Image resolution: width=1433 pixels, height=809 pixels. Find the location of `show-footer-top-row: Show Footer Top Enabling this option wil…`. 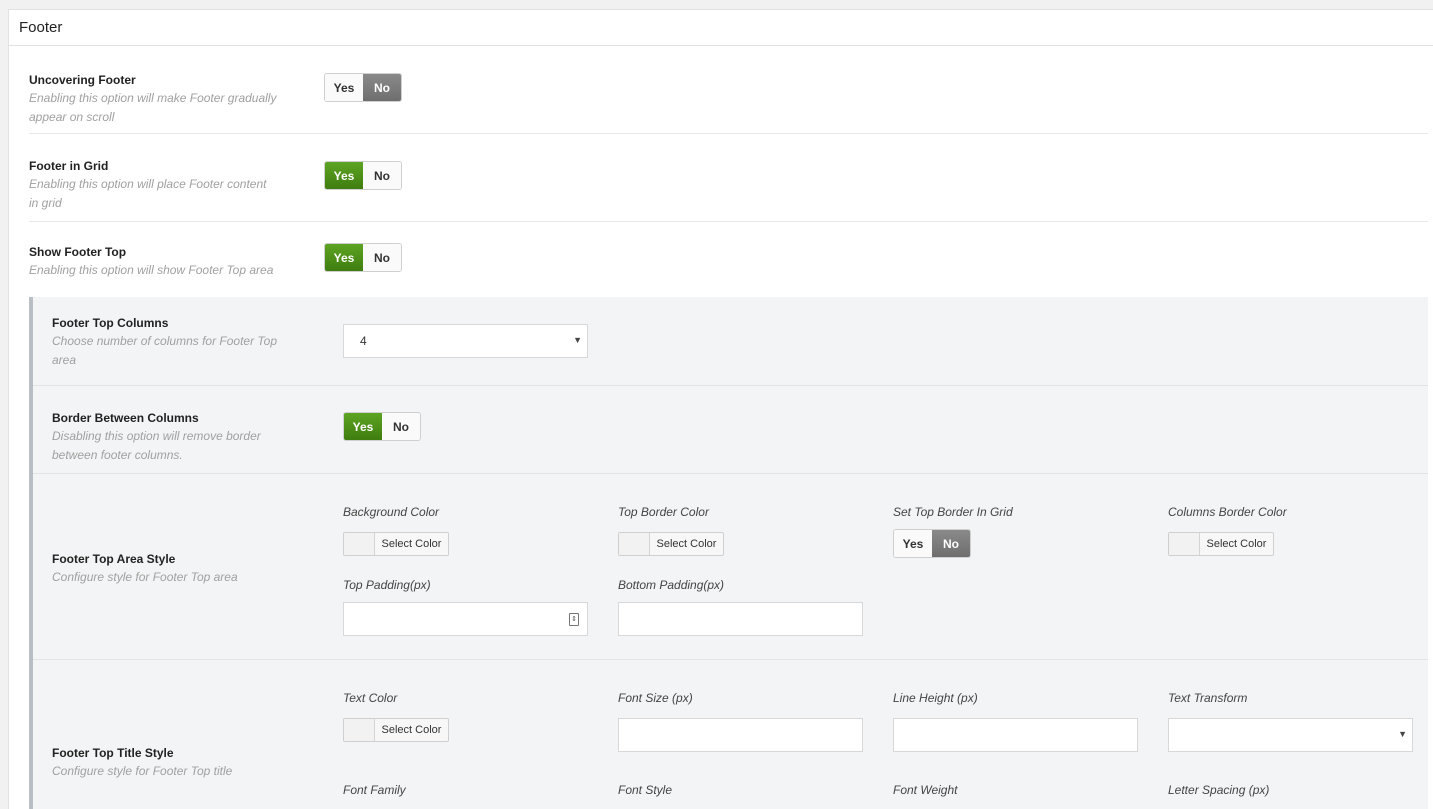

show-footer-top-row: Show Footer Top Enabling this option wil… is located at coordinates (728, 259).